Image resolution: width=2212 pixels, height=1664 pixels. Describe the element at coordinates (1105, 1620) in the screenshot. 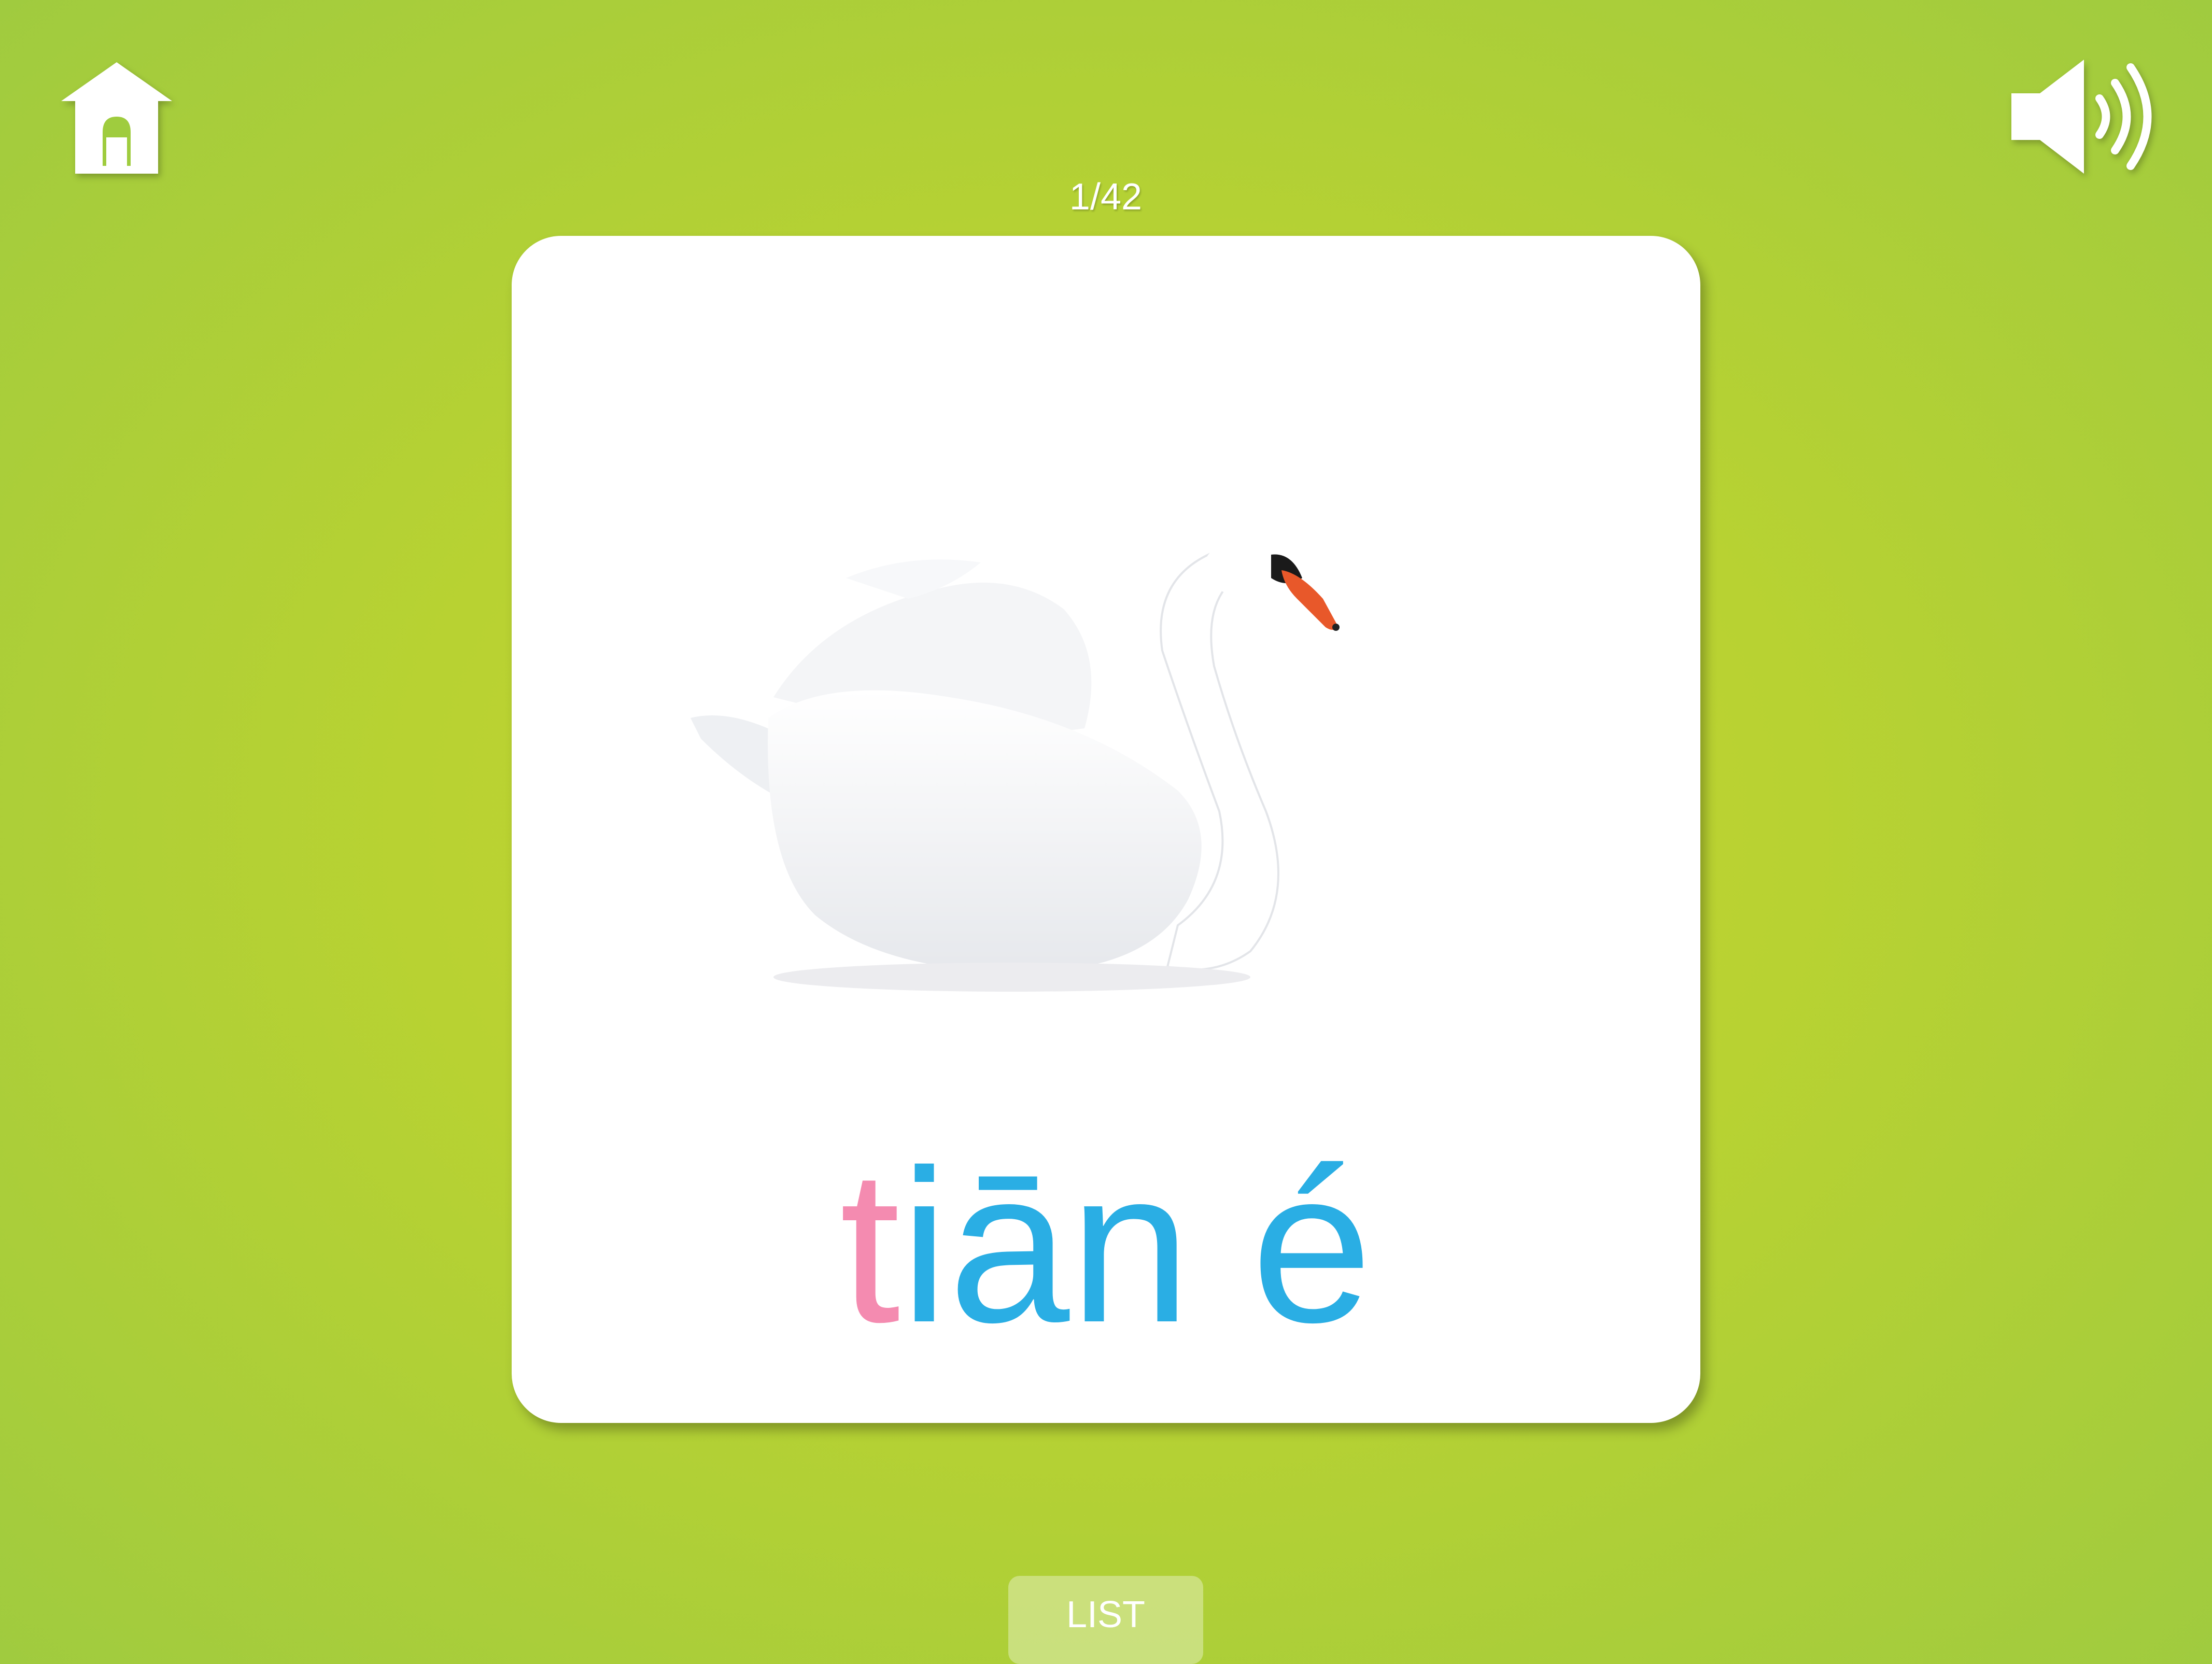

I see `list-button: LIST` at that location.